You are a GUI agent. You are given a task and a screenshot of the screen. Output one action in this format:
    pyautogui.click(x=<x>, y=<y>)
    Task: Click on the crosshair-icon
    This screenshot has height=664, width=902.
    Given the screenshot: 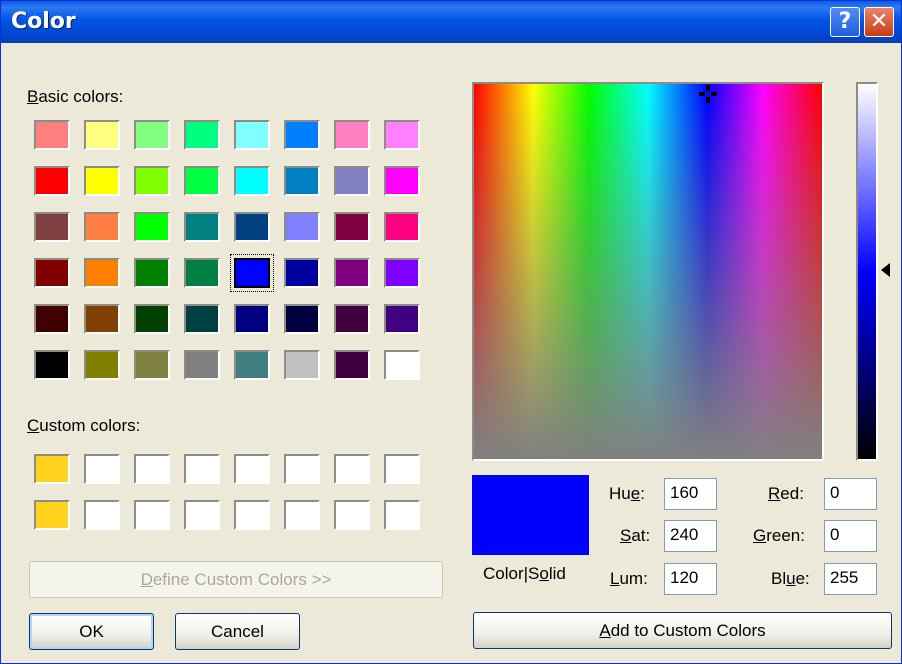 What is the action you would take?
    pyautogui.click(x=708, y=94)
    